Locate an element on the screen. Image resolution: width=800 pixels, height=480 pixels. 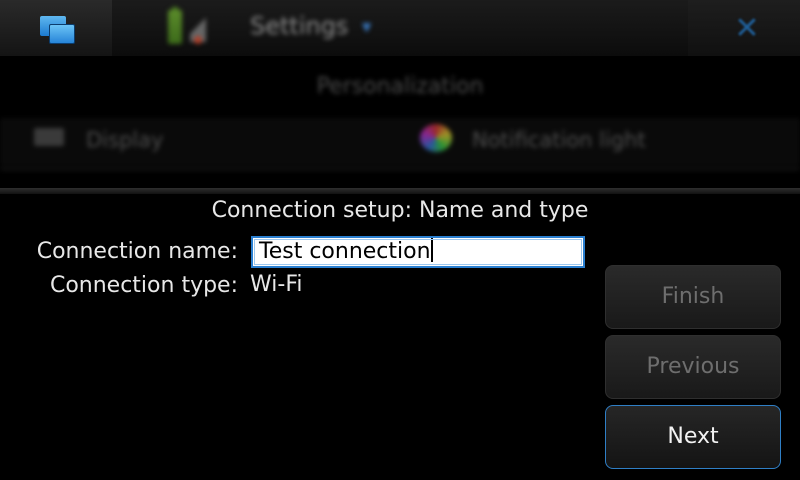
connection-name-input: Test connection is located at coordinates (418, 252).